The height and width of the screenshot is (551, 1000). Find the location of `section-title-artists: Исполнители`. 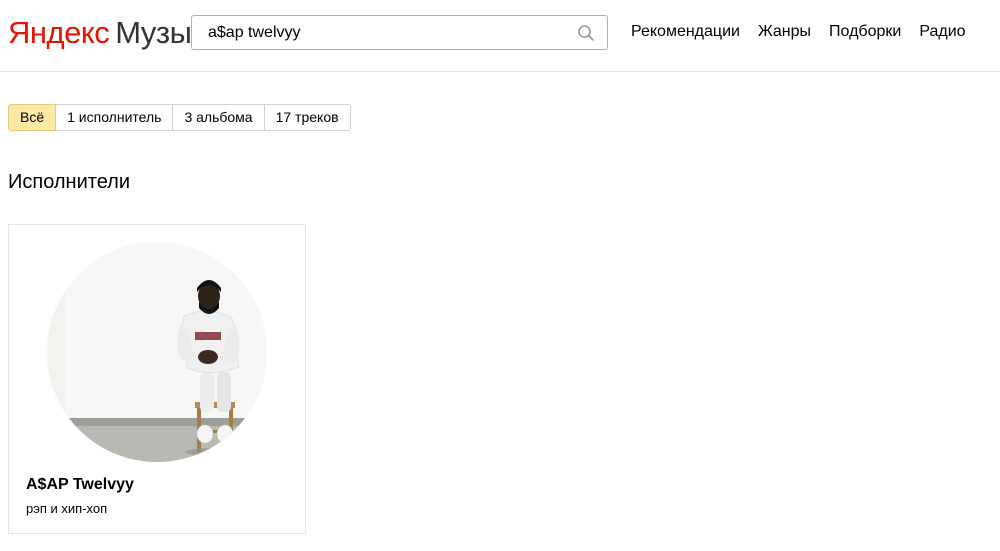

section-title-artists: Исполнители is located at coordinates (69, 182).